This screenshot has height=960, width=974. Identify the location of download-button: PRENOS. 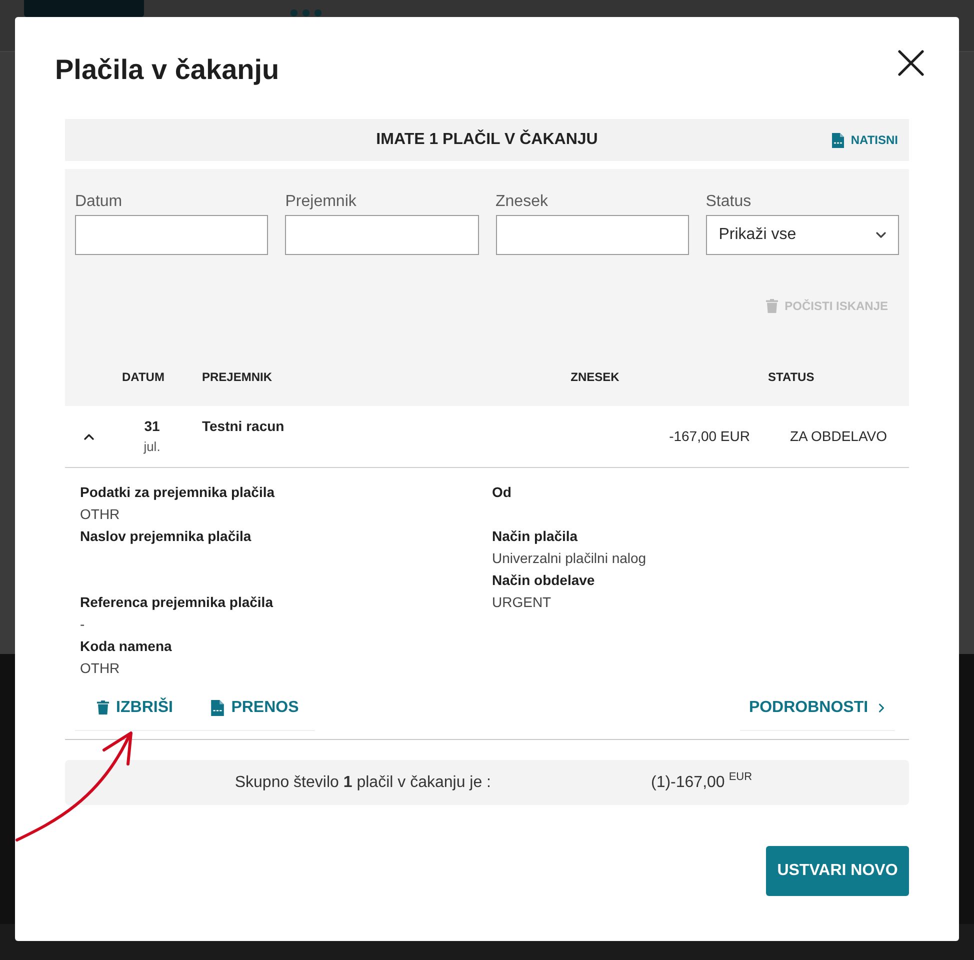
(255, 708).